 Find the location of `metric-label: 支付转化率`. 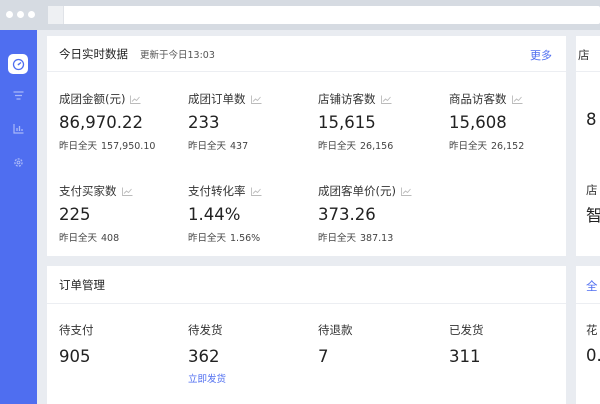

metric-label: 支付转化率 is located at coordinates (217, 191).